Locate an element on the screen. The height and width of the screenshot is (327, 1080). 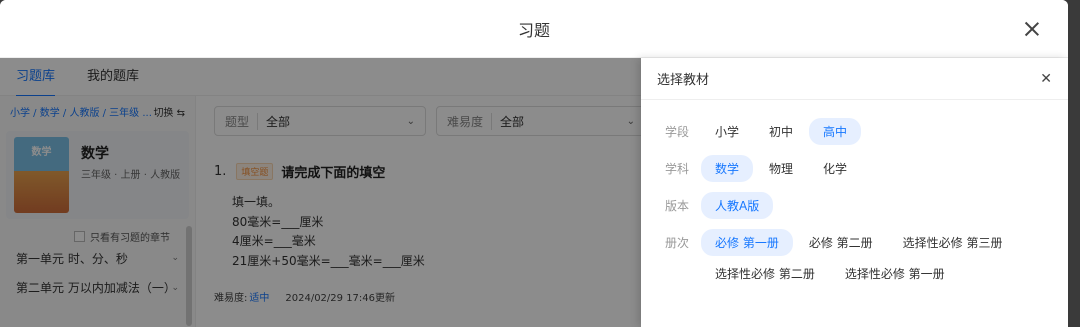
book-cover-image: 数学 is located at coordinates (41, 175).